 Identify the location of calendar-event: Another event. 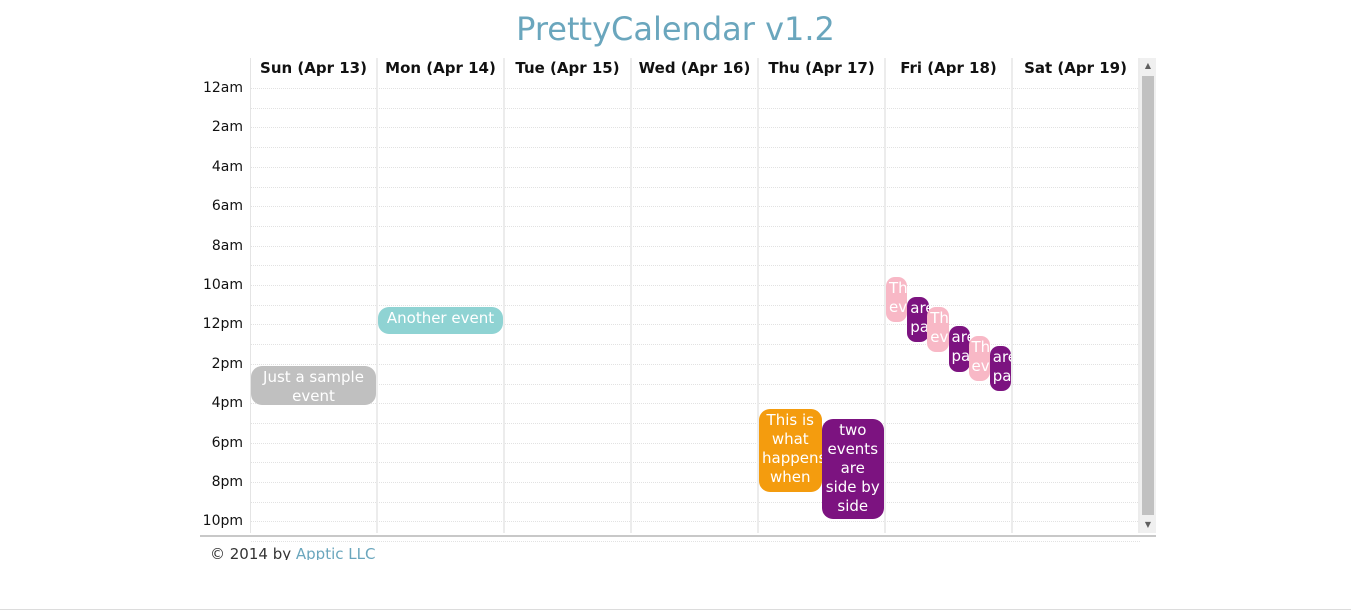
(440, 320).